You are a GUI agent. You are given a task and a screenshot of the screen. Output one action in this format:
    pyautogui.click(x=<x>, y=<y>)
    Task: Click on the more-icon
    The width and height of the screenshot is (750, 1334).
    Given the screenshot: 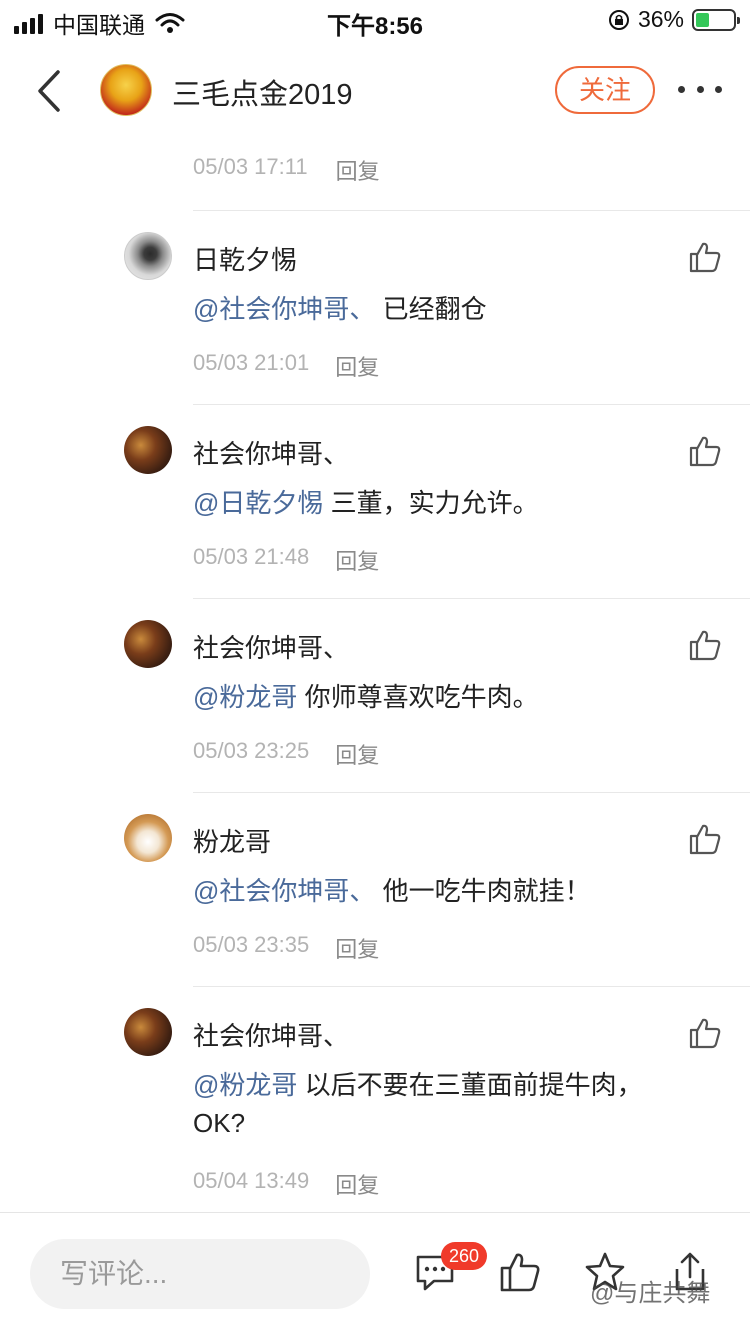 What is the action you would take?
    pyautogui.click(x=700, y=89)
    